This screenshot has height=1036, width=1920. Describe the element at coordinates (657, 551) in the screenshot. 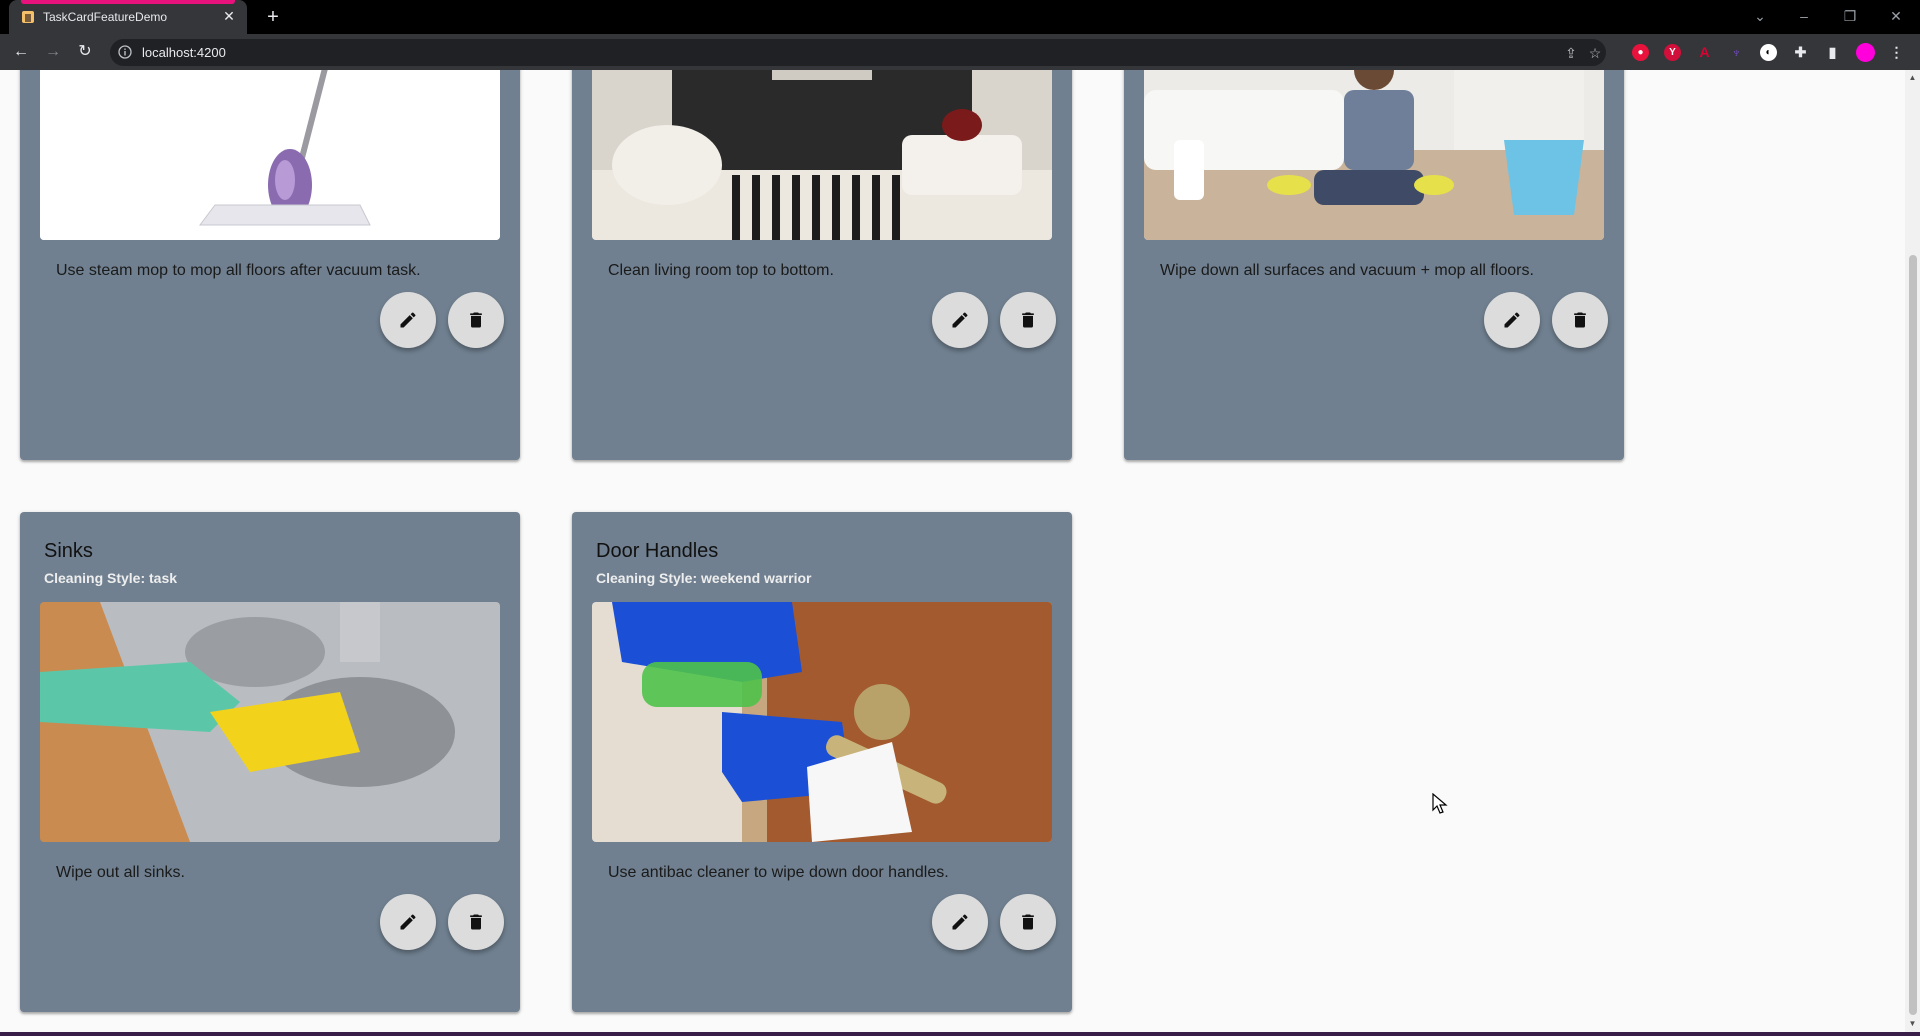

I see `card-title: Door Handles` at that location.